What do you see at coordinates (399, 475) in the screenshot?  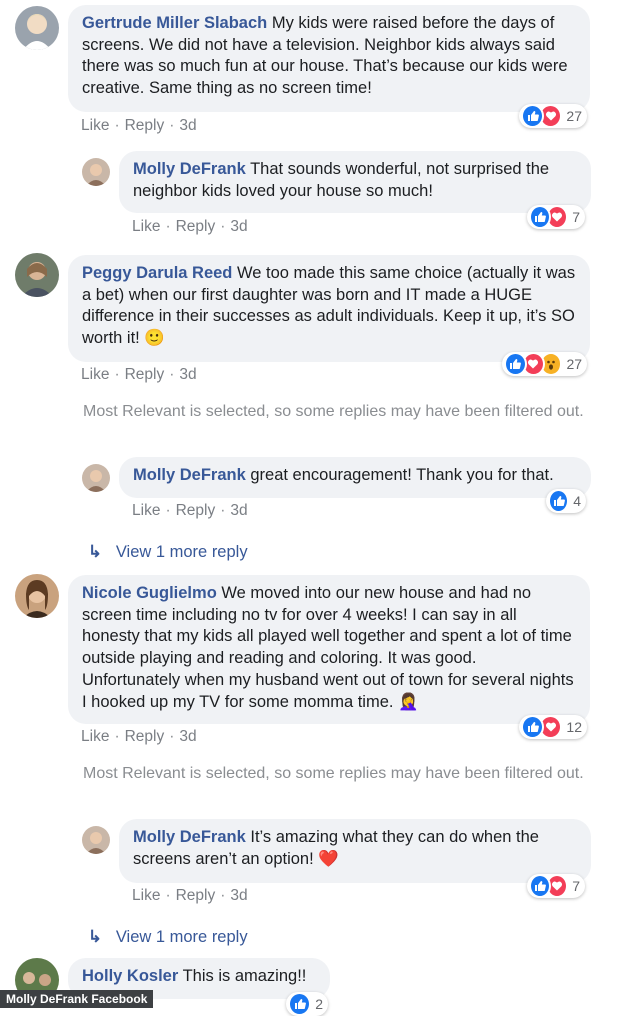 I see `comment-text: great encouragement! Thank you for that.` at bounding box center [399, 475].